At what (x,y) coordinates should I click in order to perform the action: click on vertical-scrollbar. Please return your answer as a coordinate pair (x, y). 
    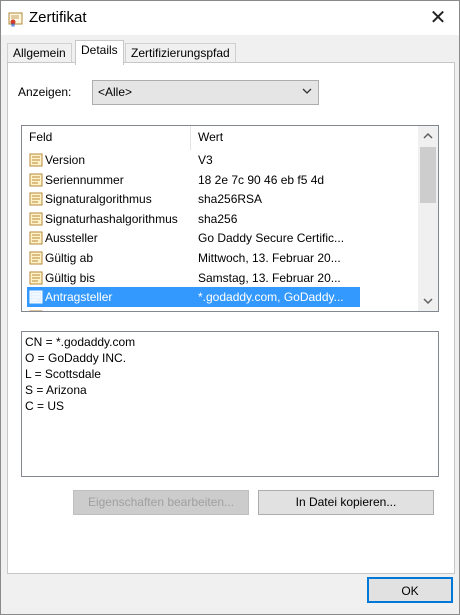
    Looking at the image, I should click on (428, 218).